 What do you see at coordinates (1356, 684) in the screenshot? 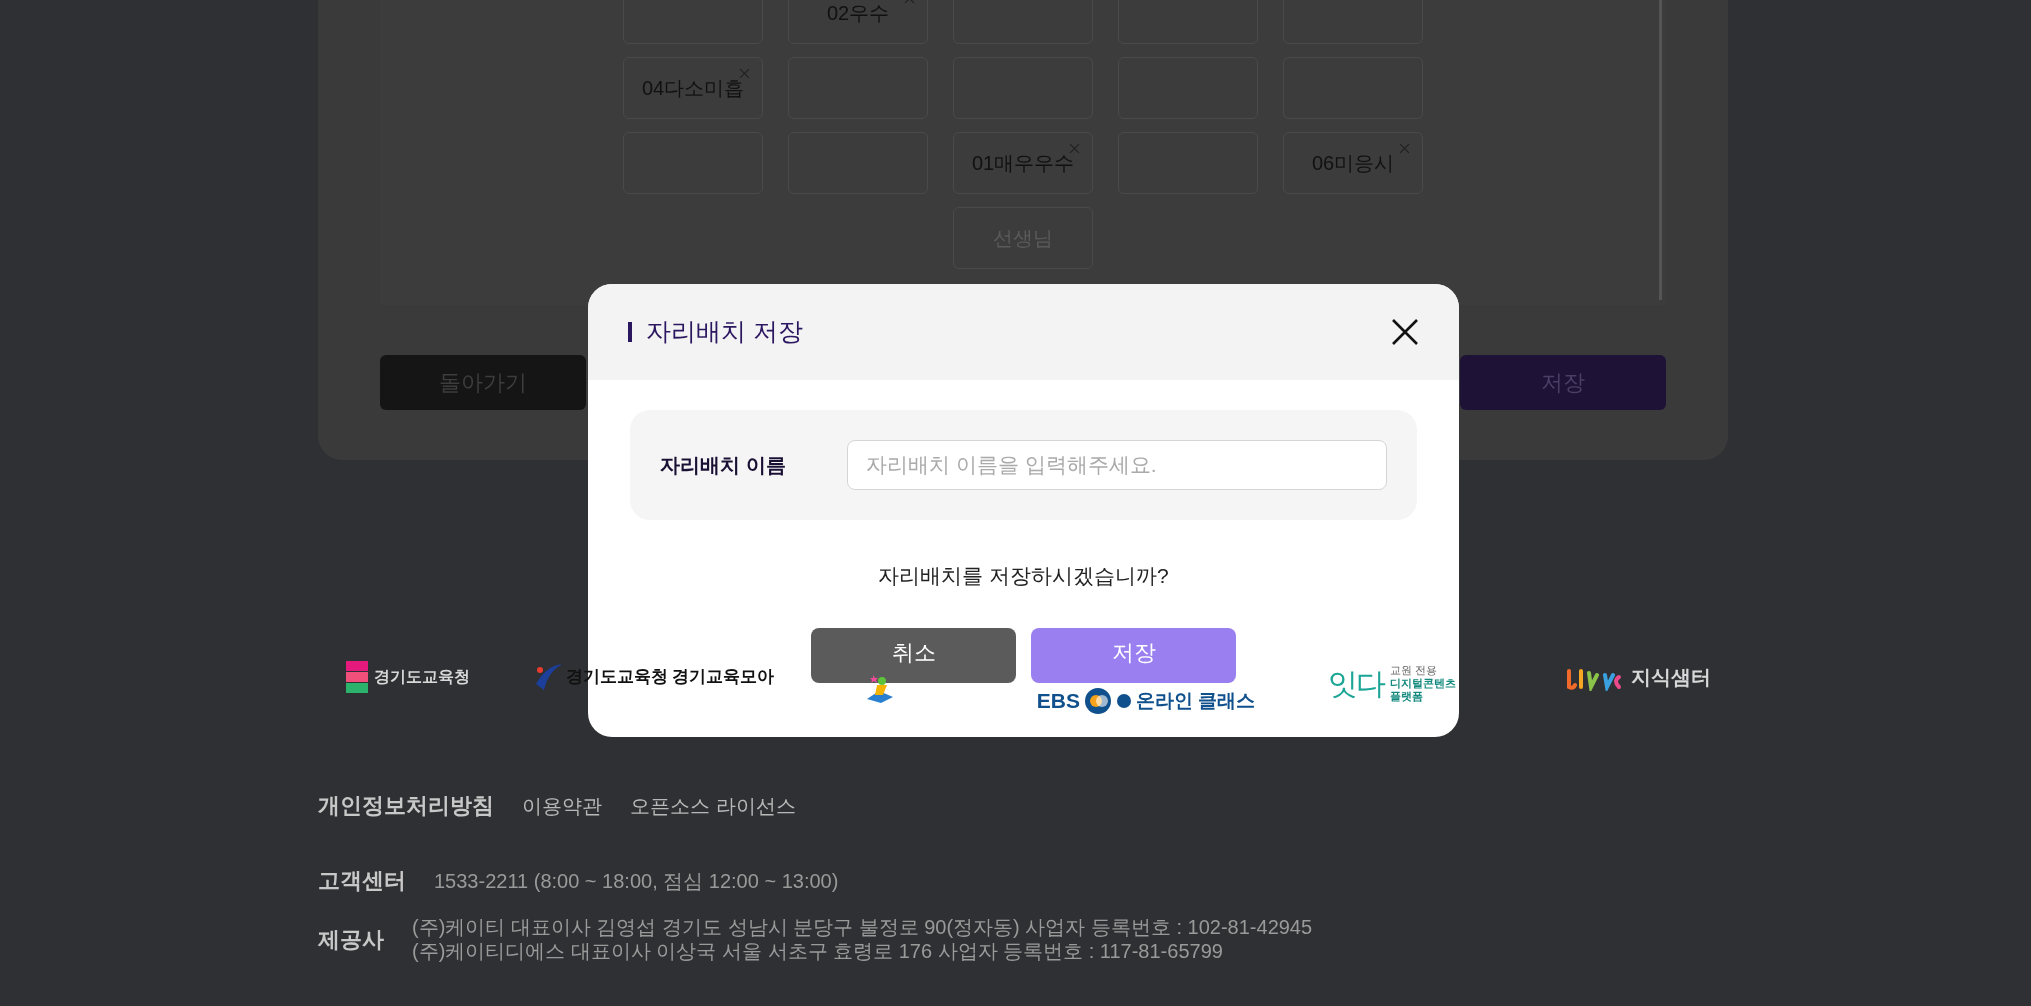
I see `logo-text: 잇다` at bounding box center [1356, 684].